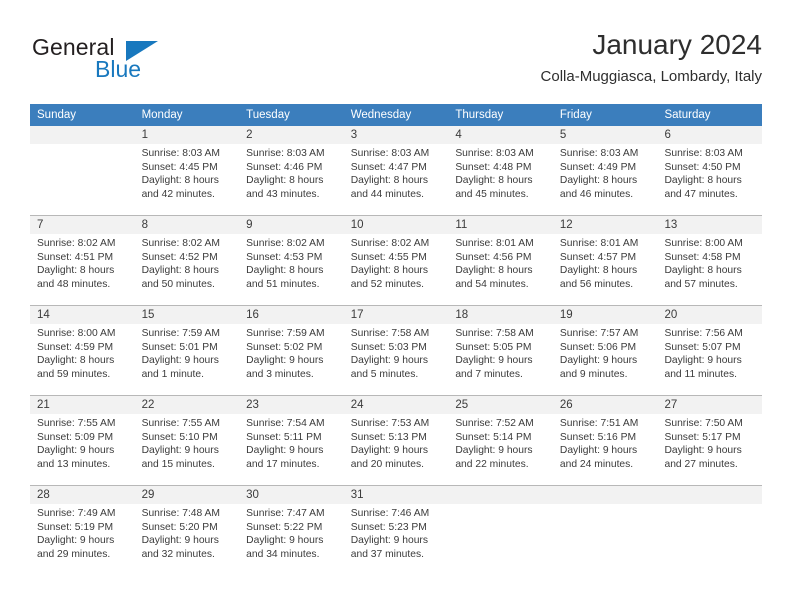  Describe the element at coordinates (179, 257) in the screenshot. I see `sunset-text: Sunset: 4:52 PM` at that location.